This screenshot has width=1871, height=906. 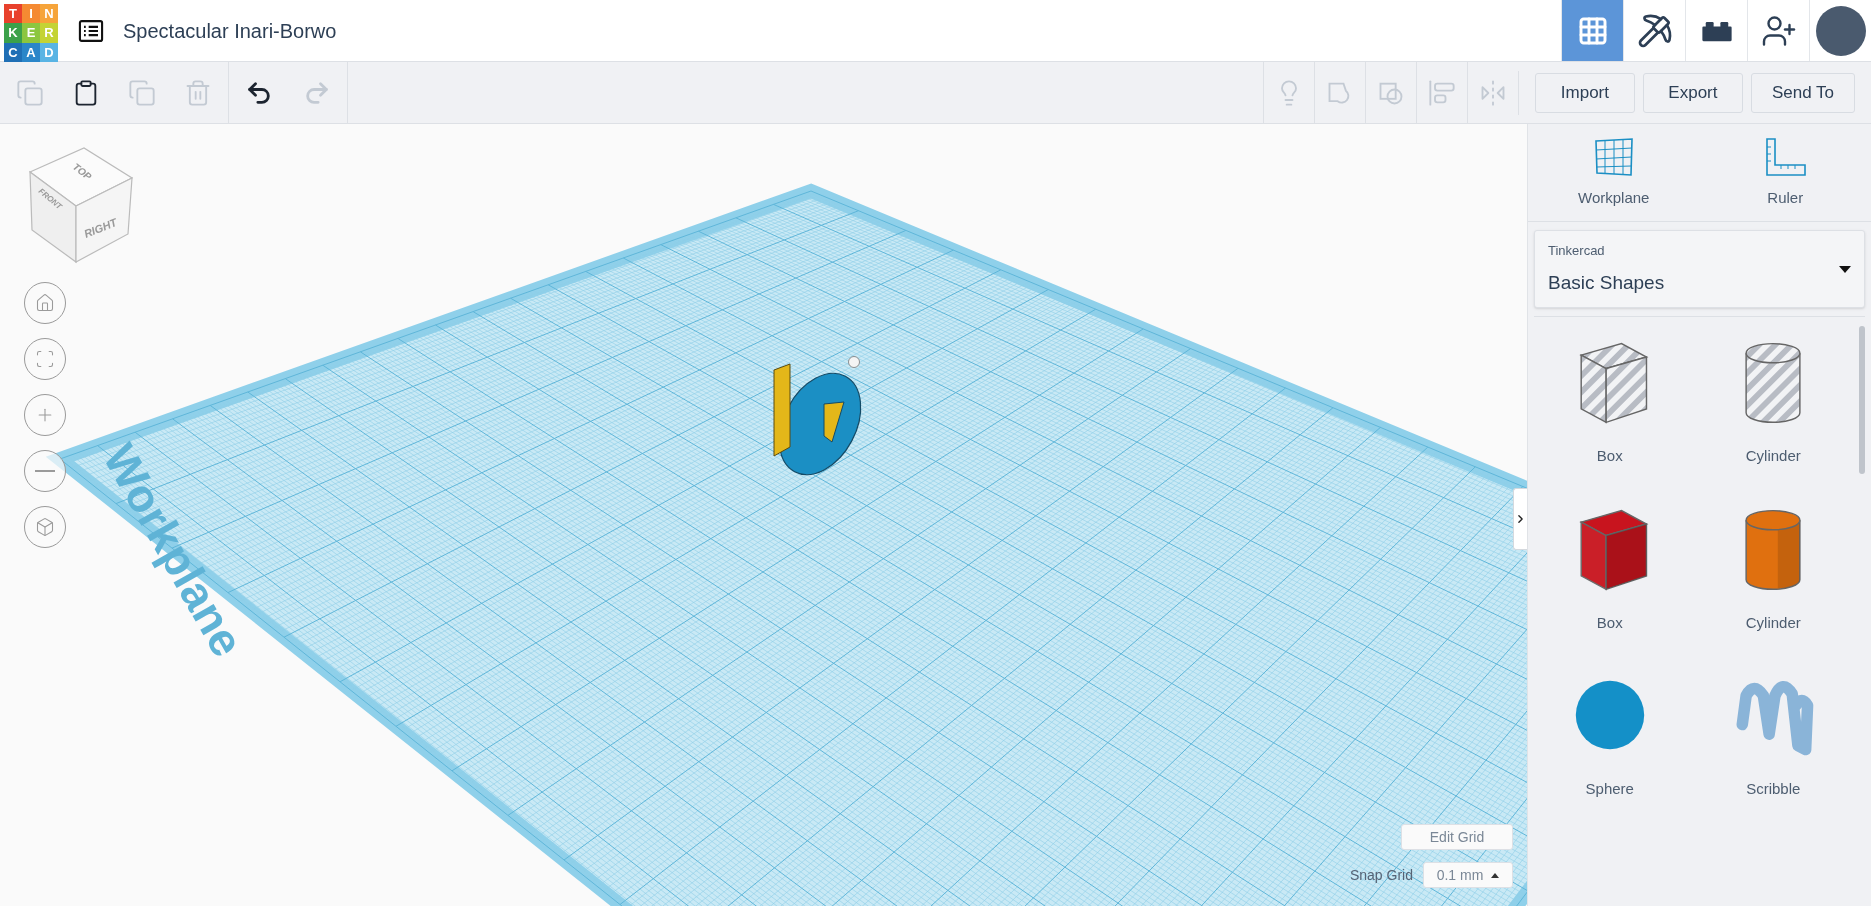 I want to click on snap-grid-select: 0.1 mm, so click(x=1468, y=875).